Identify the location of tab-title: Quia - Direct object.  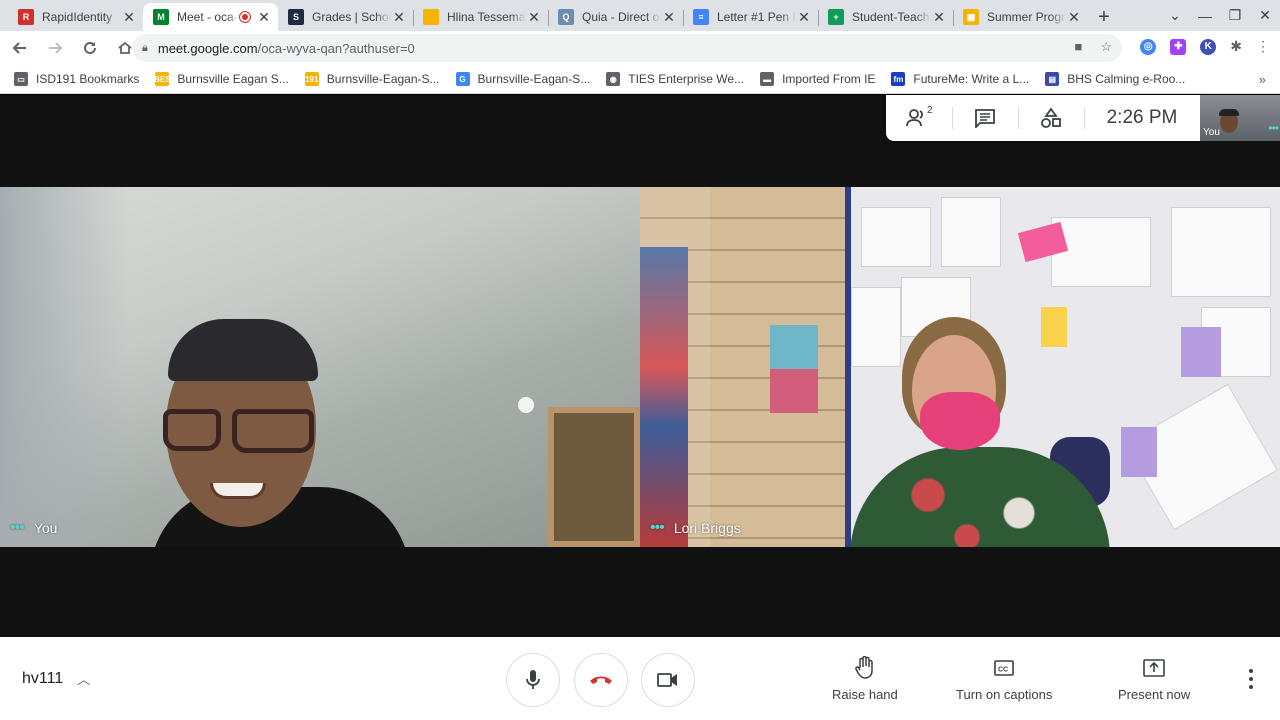
(621, 17).